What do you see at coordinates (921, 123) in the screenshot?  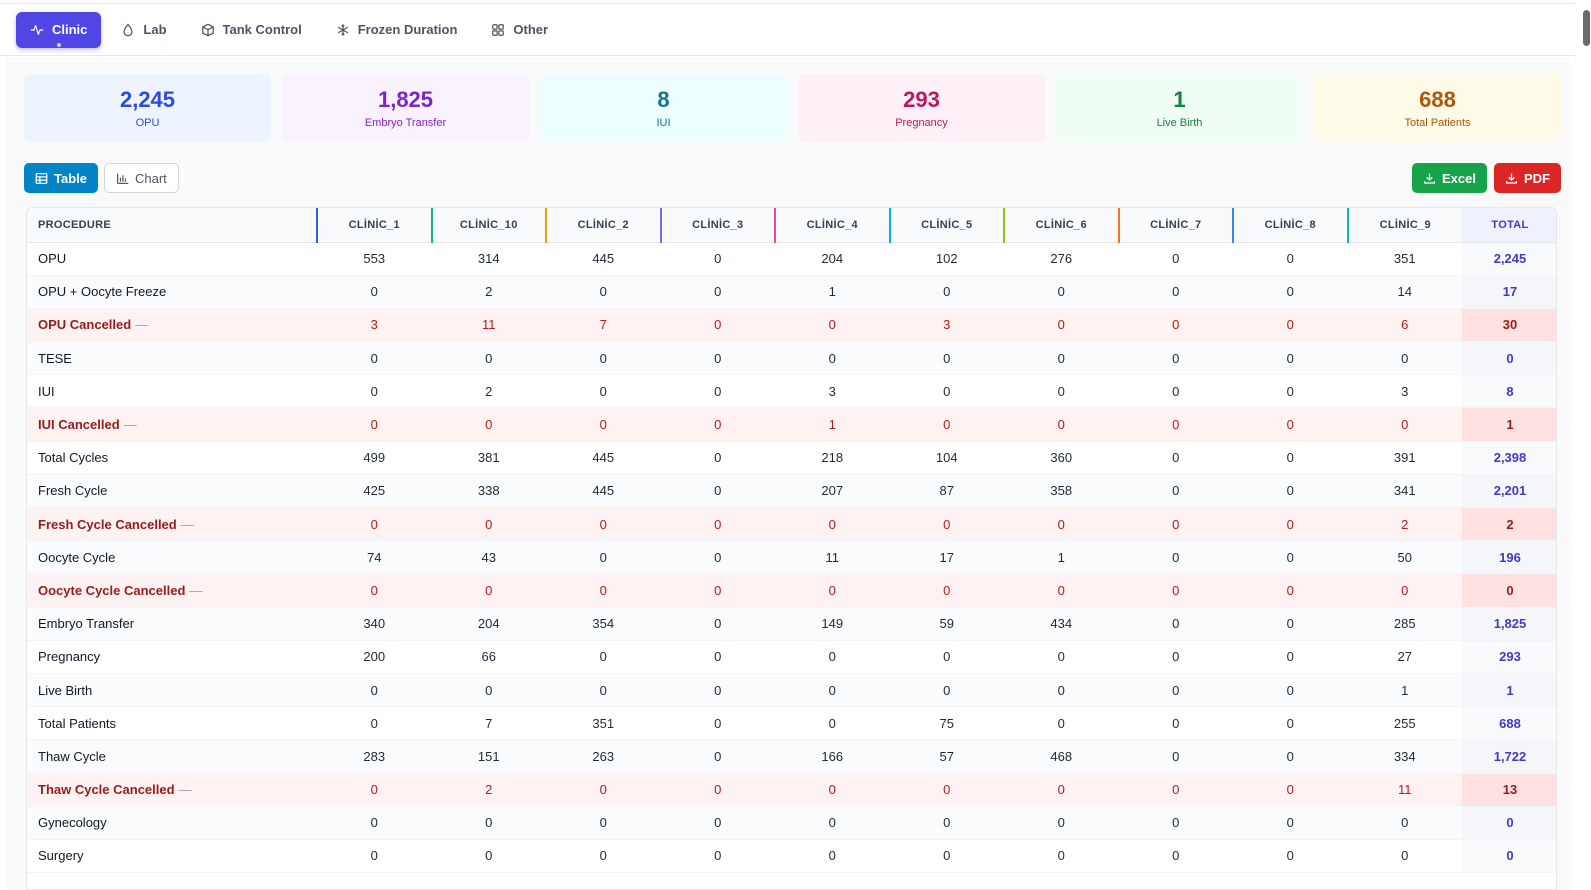 I see `stat-label: Pregnancy` at bounding box center [921, 123].